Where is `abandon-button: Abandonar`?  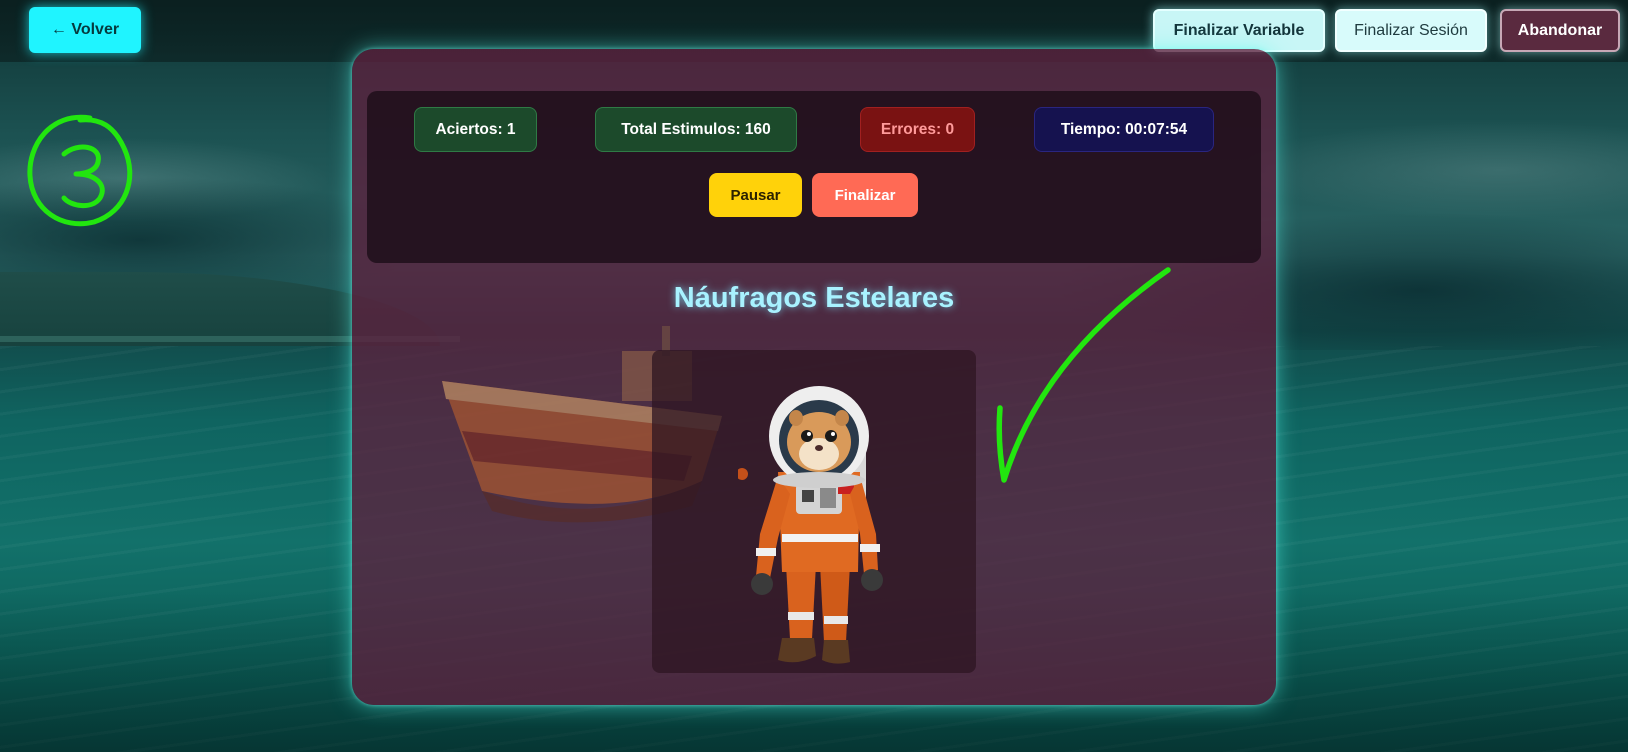
abandon-button: Abandonar is located at coordinates (1560, 30).